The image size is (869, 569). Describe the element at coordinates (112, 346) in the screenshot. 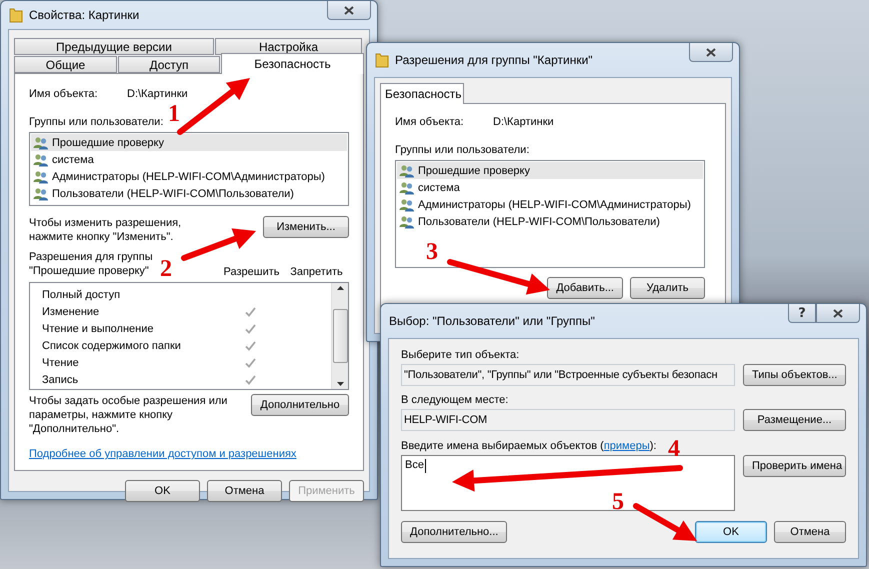

I see `permission-name: Список содержимого папки` at that location.